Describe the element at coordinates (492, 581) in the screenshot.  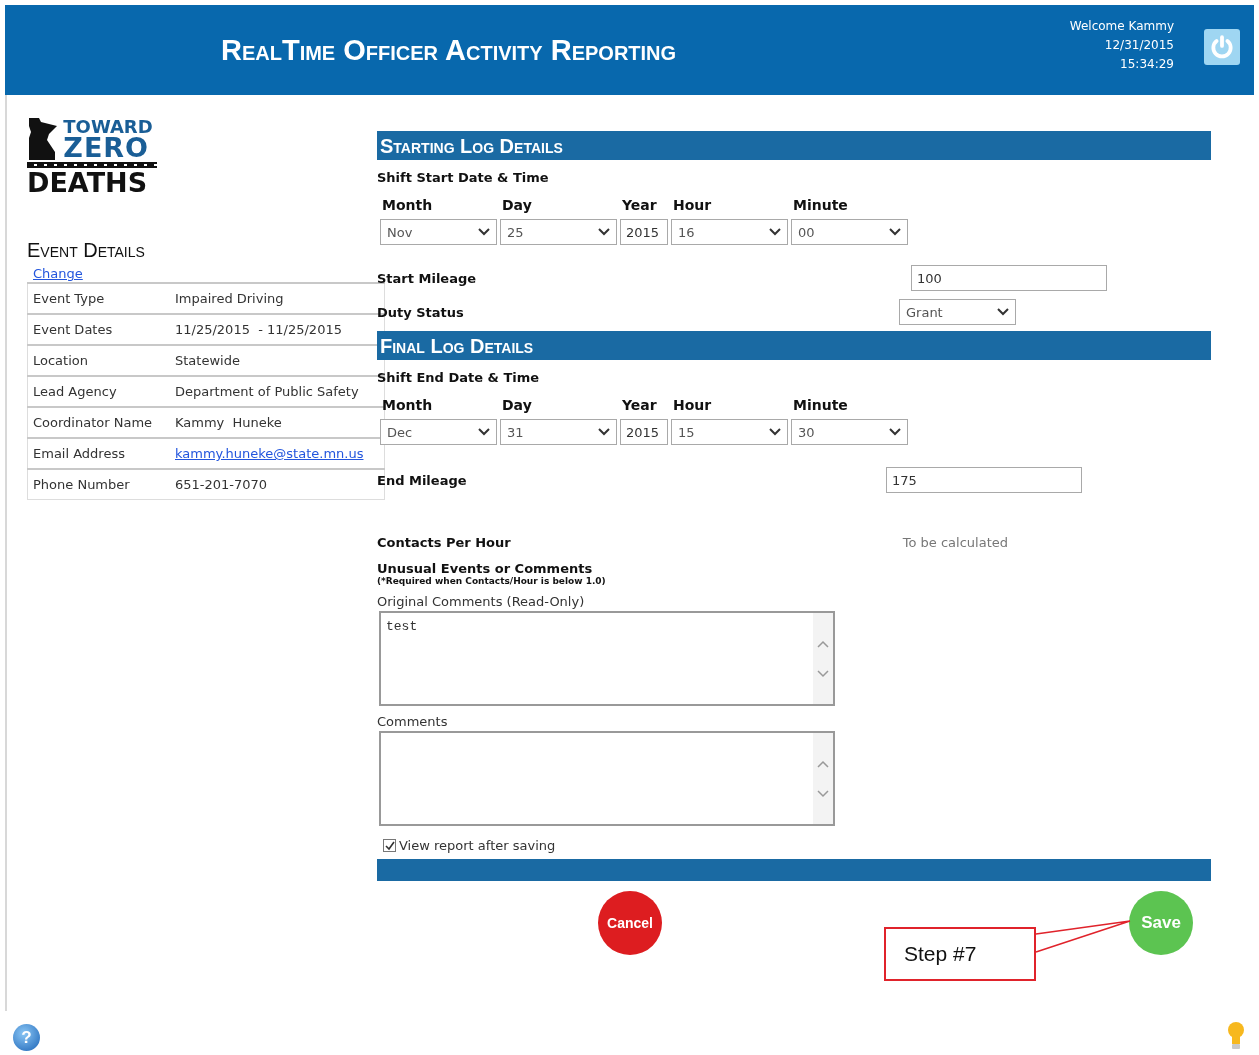
I see `required-note: (*Required when Contacts/Hour is below 1.0)` at that location.